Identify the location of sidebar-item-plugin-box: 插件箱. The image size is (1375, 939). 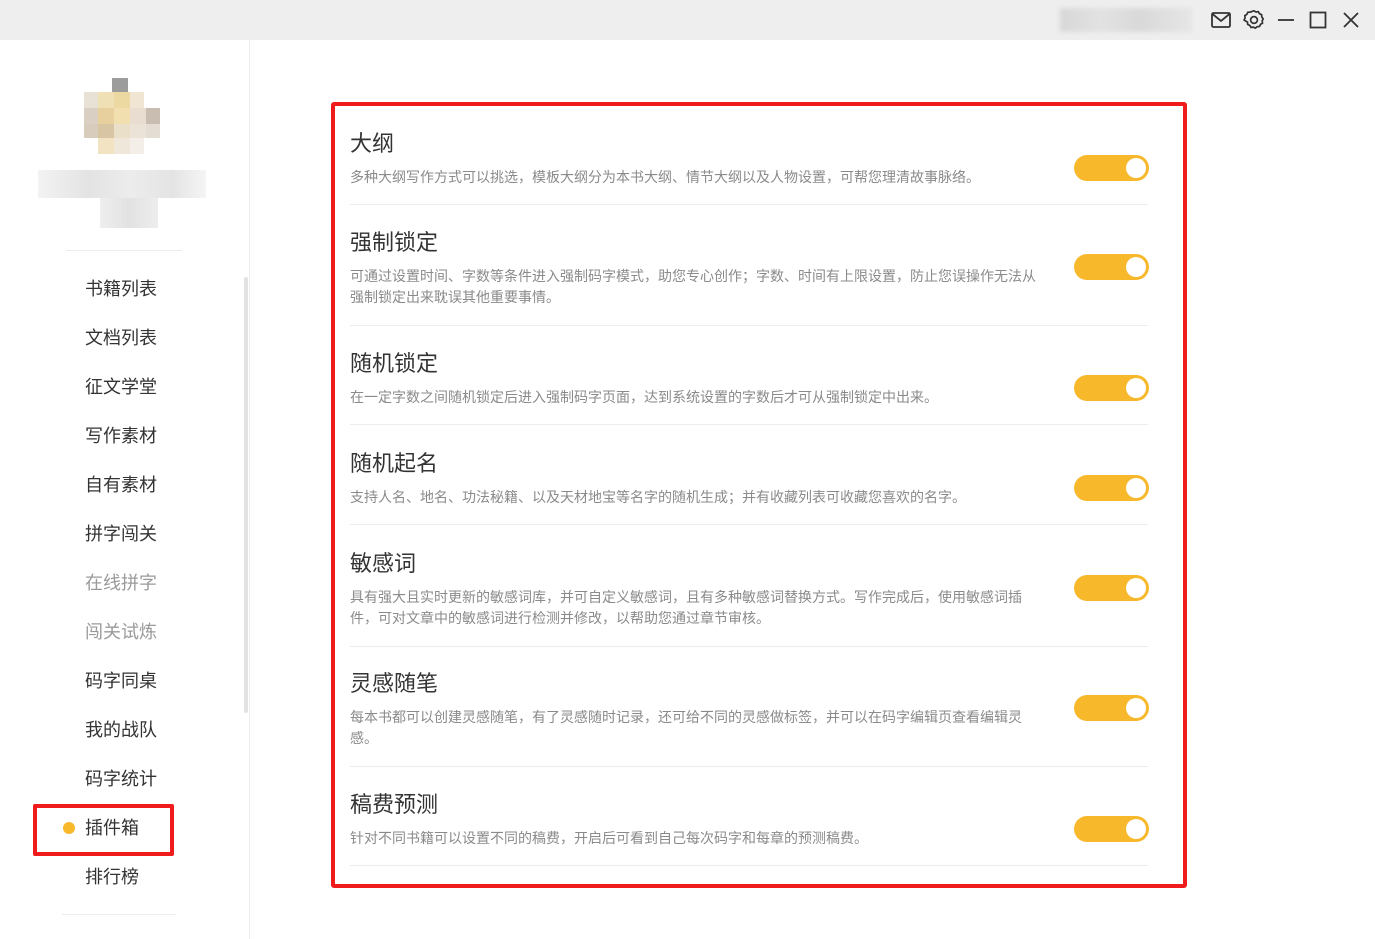
(112, 829).